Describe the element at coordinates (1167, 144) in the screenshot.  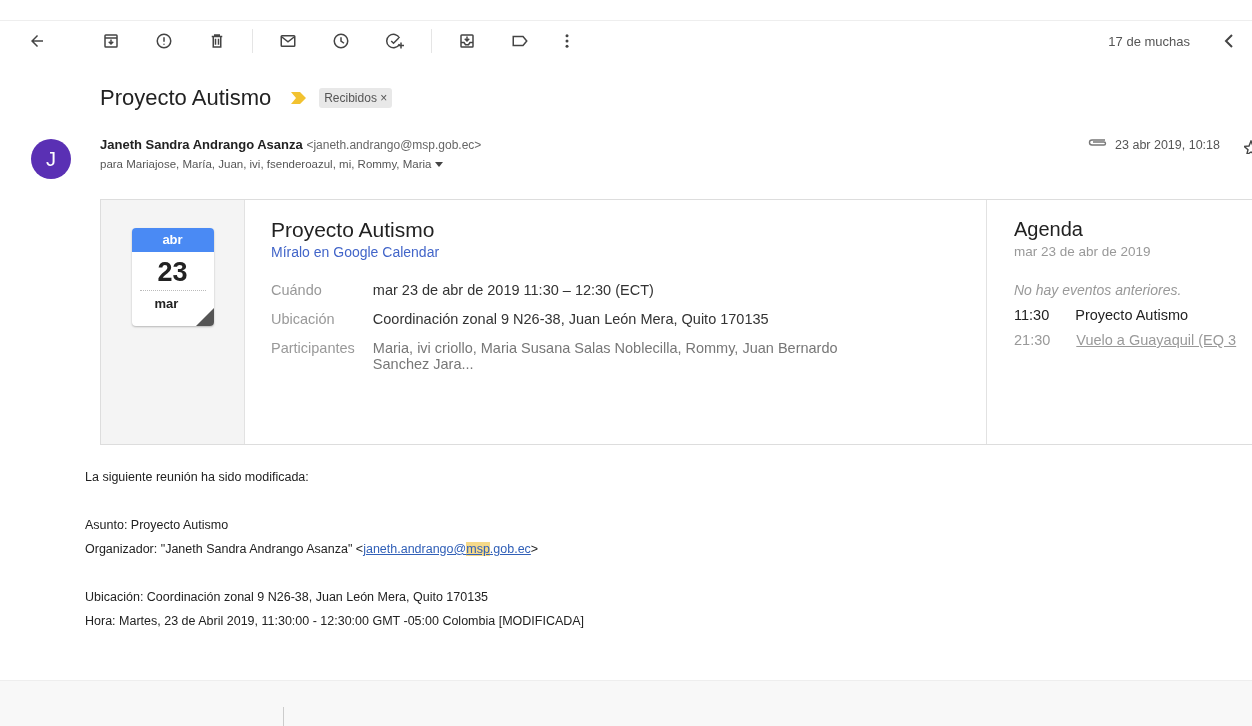
I see `message-date: 23 abr 2019, 10:18` at that location.